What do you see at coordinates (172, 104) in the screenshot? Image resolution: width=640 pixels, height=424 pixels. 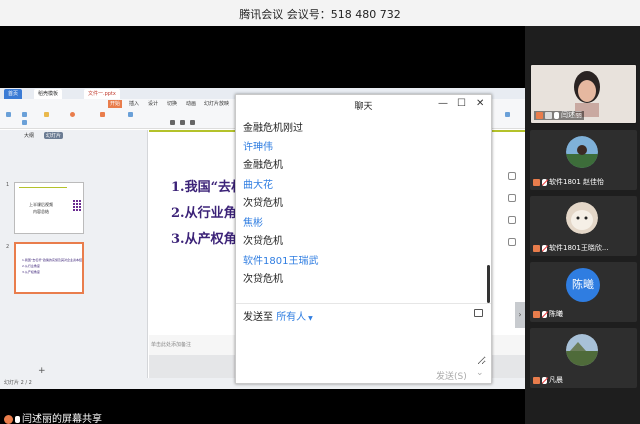 I see `ribbon-tab-transition: 切换` at bounding box center [172, 104].